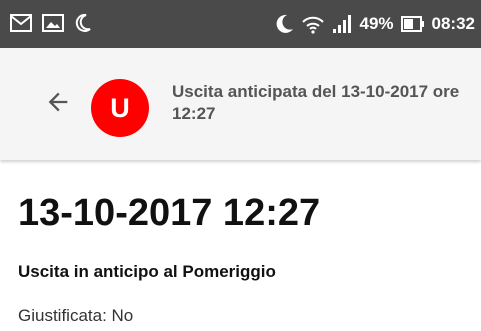 The image size is (481, 331). I want to click on status-left-icons, so click(51, 23).